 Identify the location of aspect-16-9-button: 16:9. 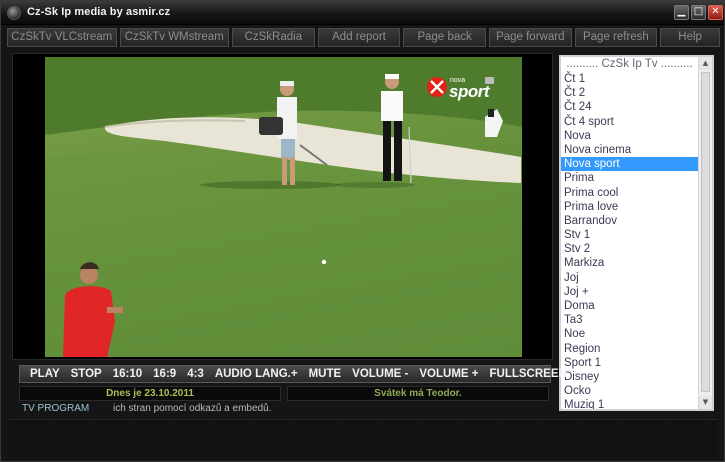
(164, 374).